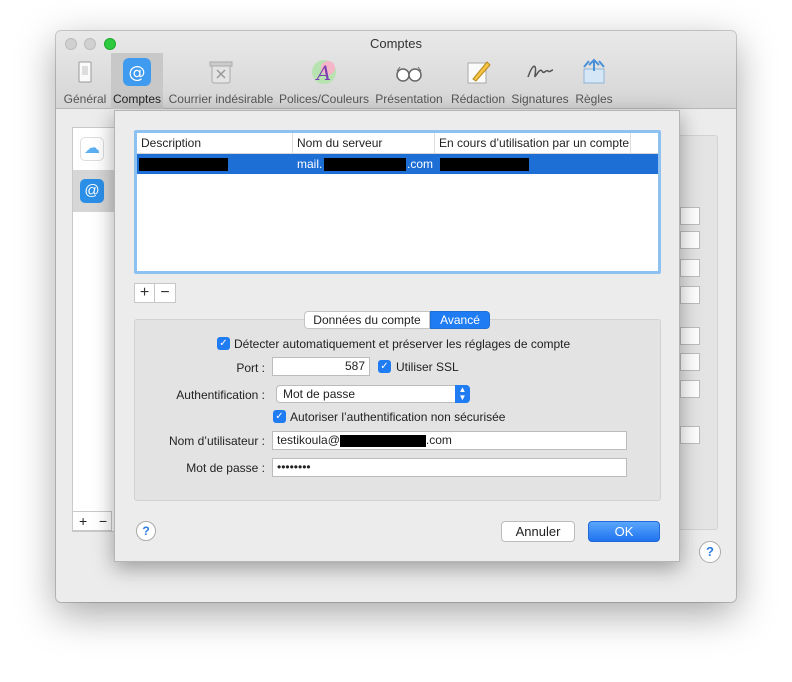  I want to click on junk-icon, so click(221, 72).